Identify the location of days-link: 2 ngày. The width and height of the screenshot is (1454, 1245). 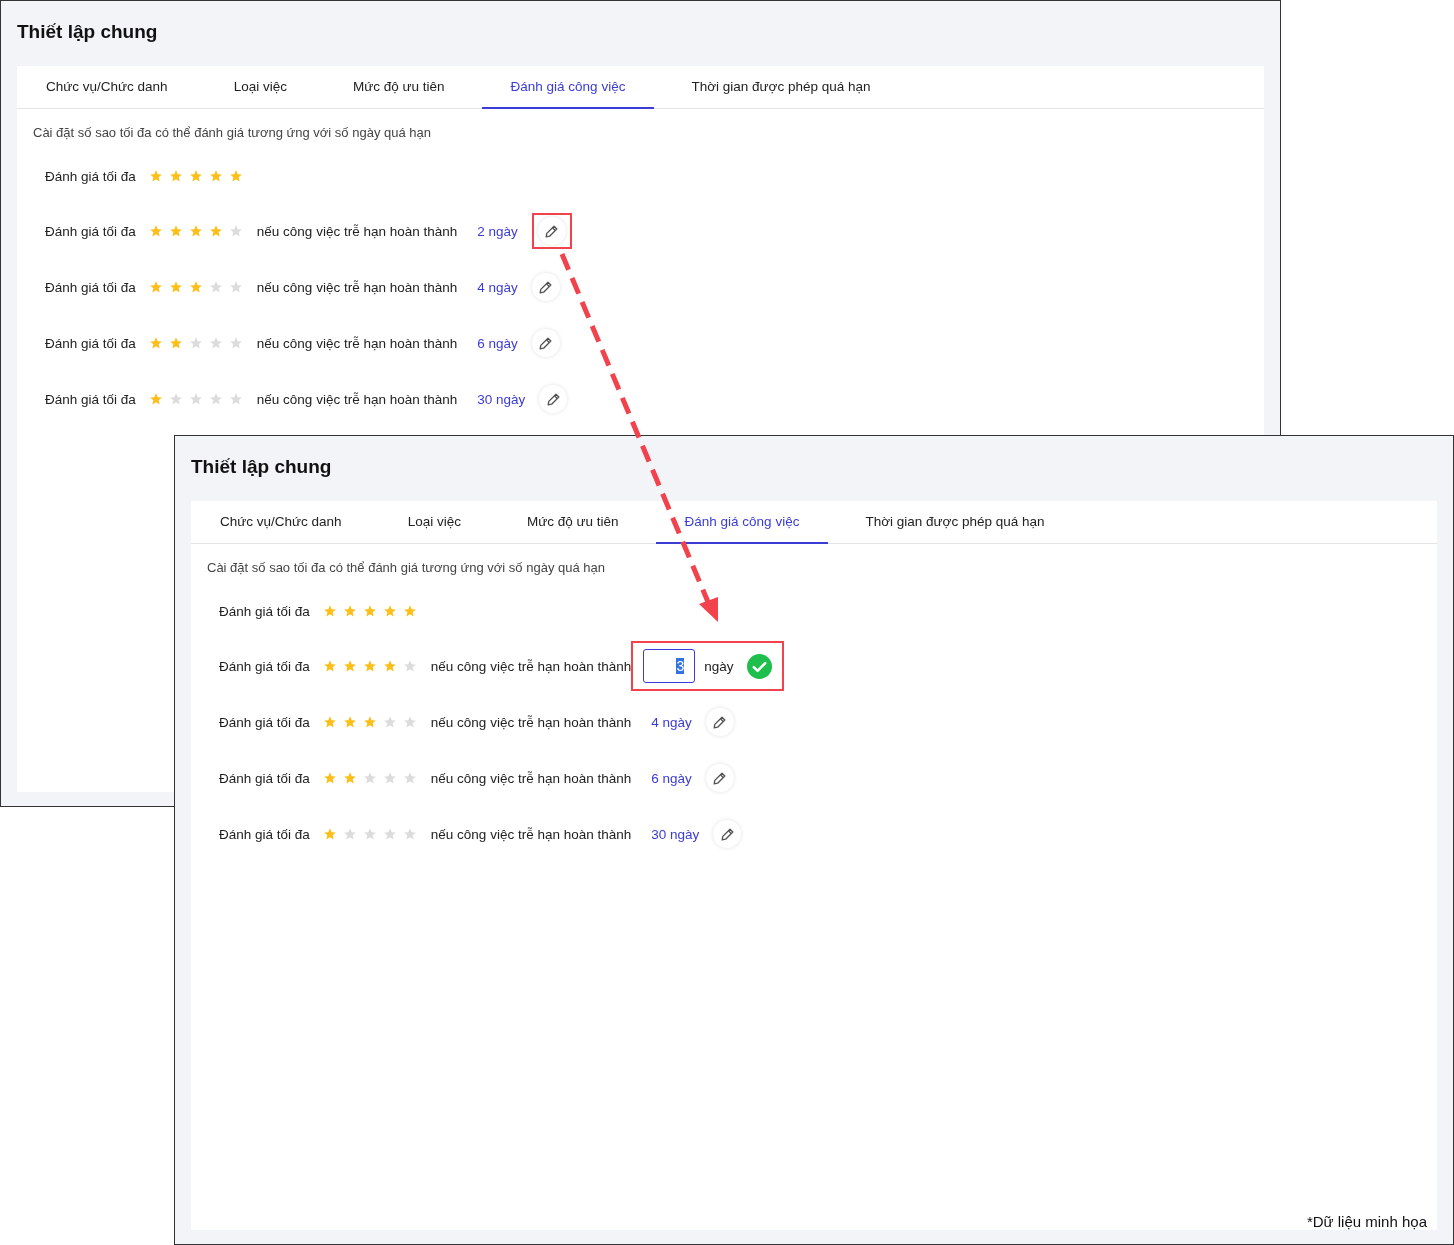
(497, 231).